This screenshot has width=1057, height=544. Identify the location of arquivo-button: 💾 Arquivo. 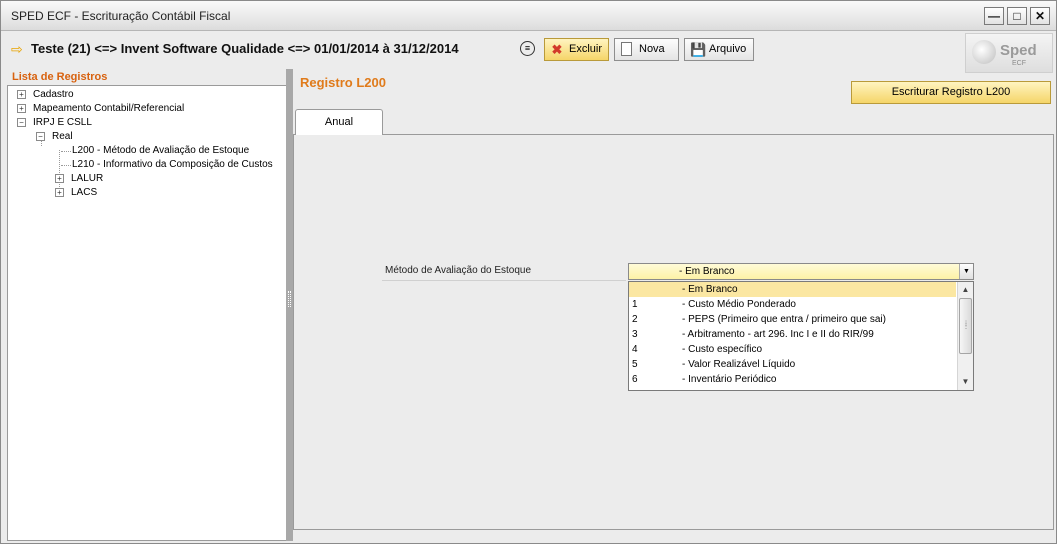
(719, 49).